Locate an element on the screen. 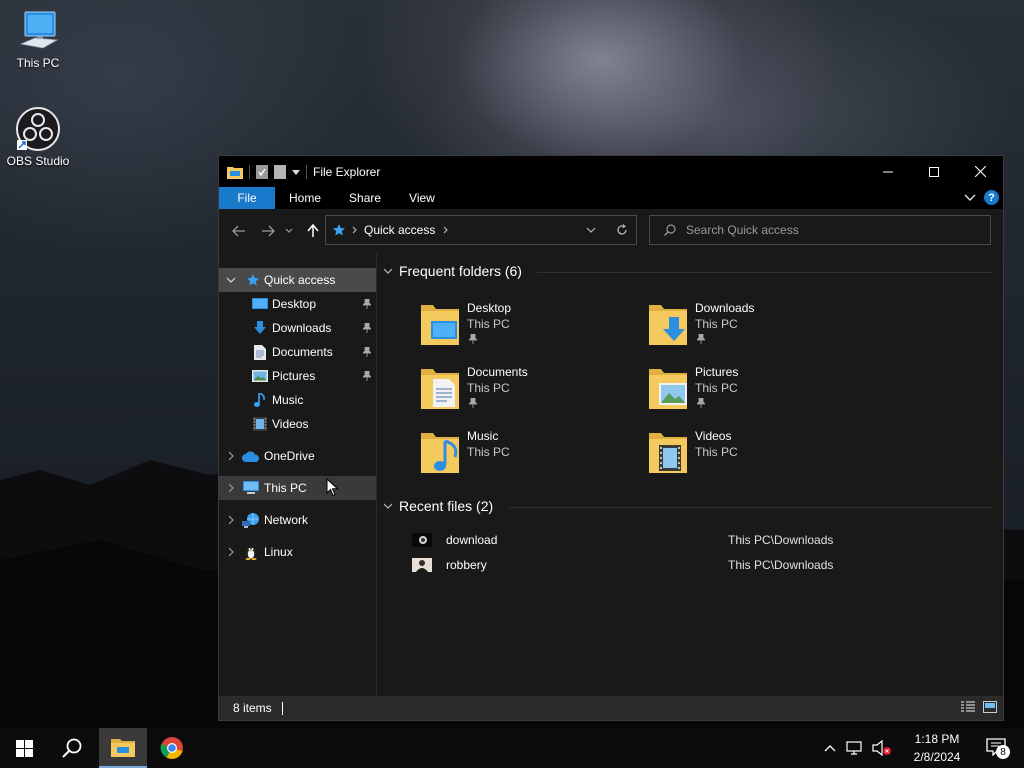 The width and height of the screenshot is (1024, 768). clock: 1:18 PM 2/8/2024 is located at coordinates (937, 748).